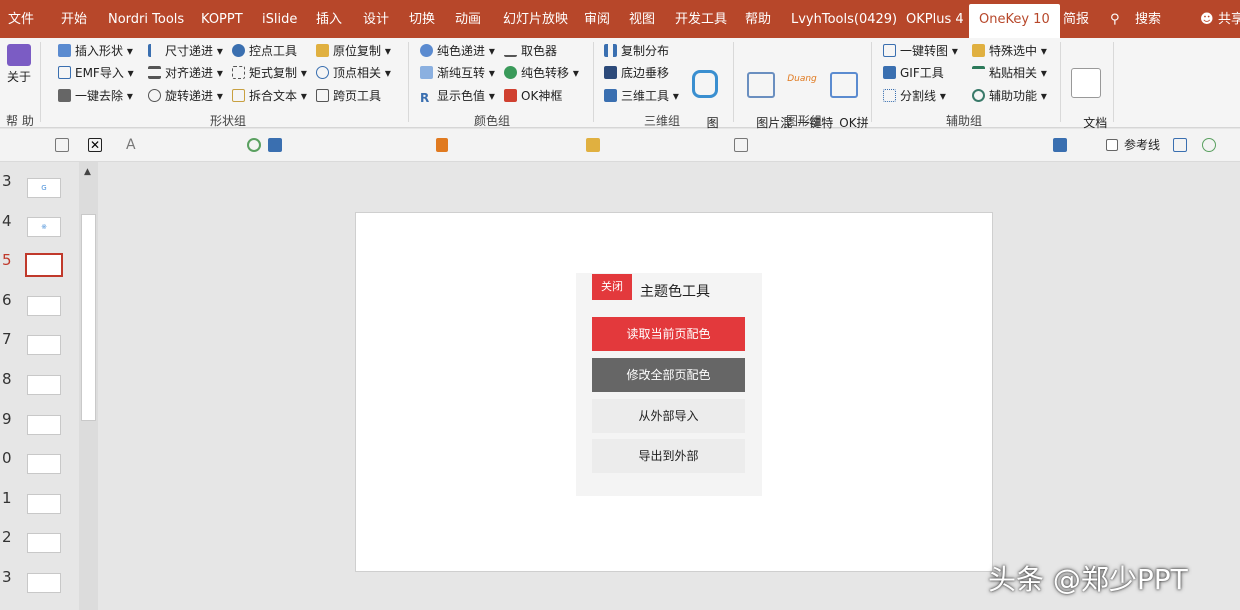 The image size is (1240, 610). I want to click on matrix-copy-button: 矩式复制 ▾, so click(269, 73).